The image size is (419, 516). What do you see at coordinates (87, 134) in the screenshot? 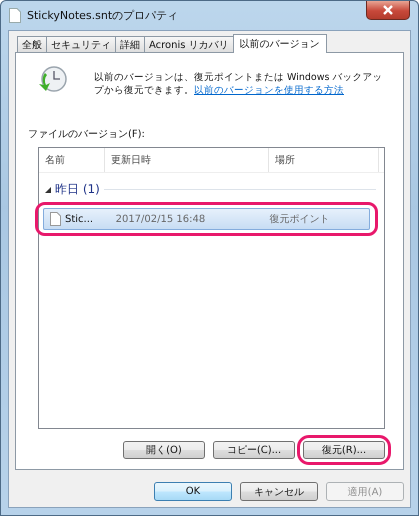
I see `list-label: ファイルのバージョン(F):` at bounding box center [87, 134].